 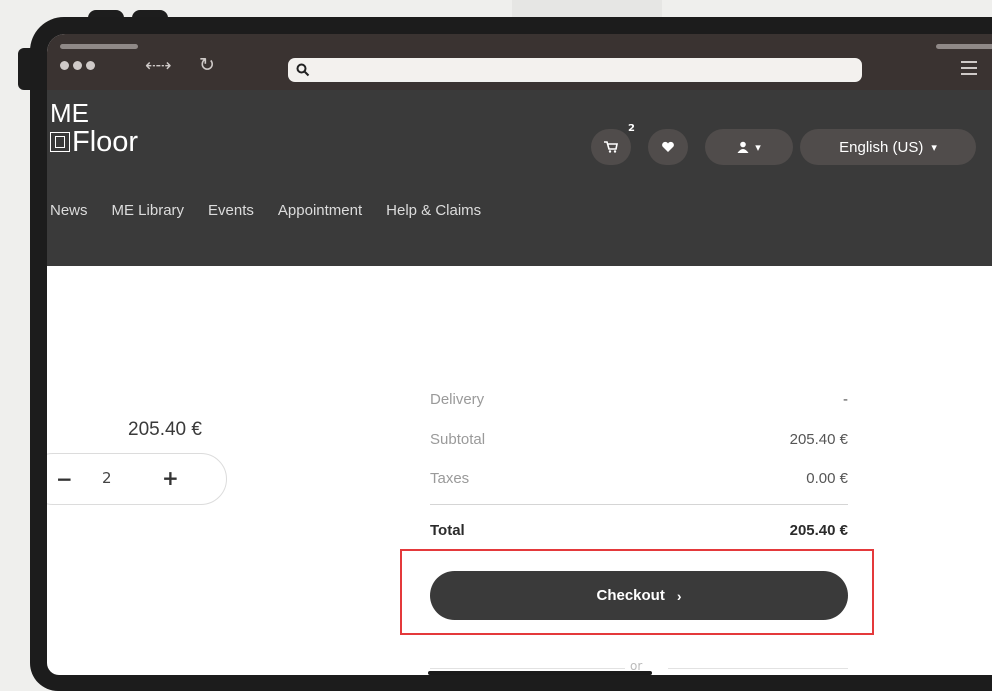 I want to click on window-dots-icon, so click(x=77, y=65).